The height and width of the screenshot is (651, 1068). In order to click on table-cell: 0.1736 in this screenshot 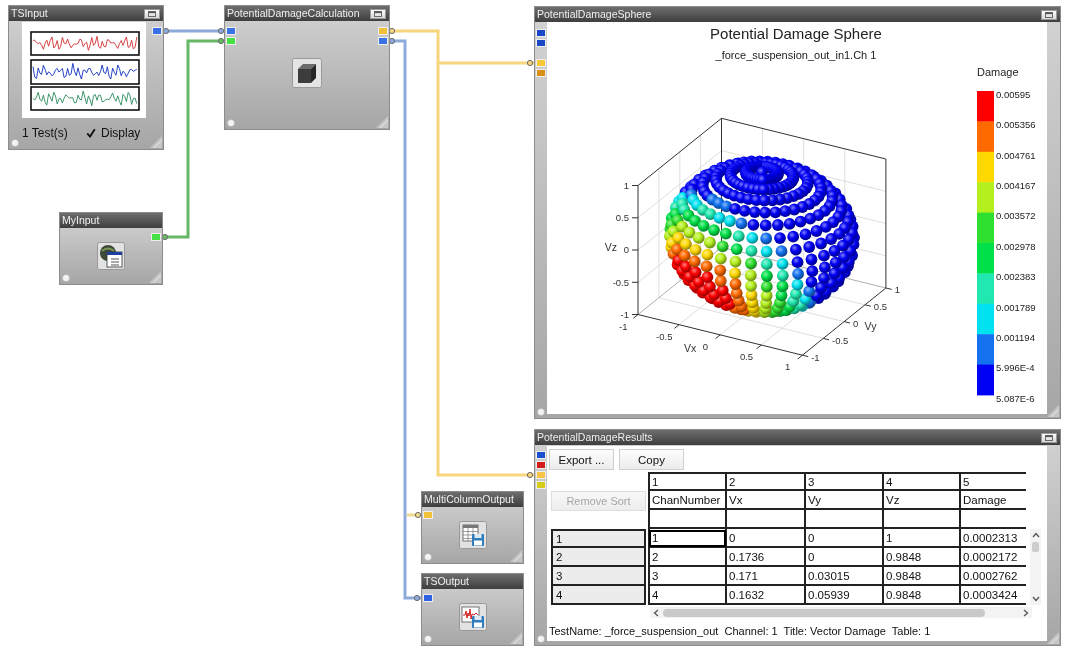, I will do `click(766, 557)`.